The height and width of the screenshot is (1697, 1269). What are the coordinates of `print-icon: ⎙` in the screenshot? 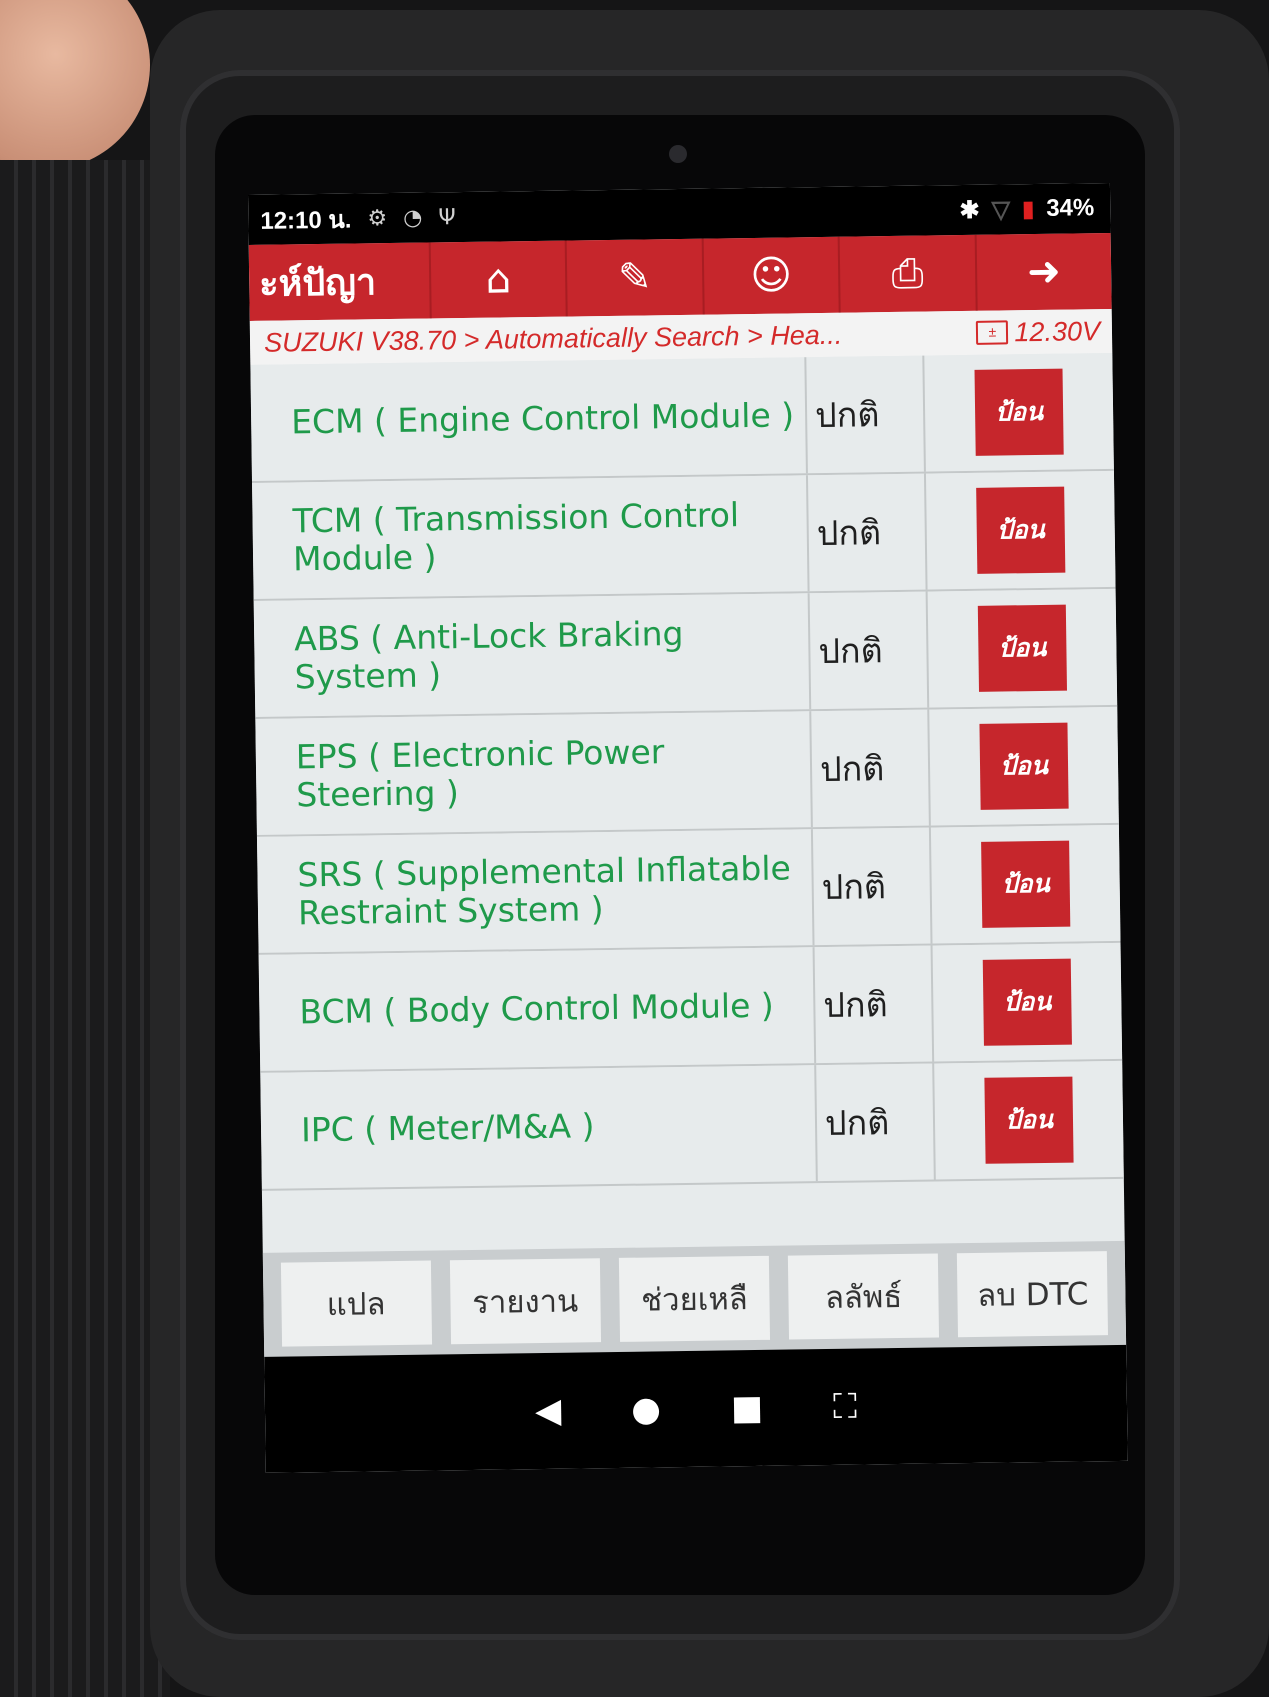 It's located at (907, 274).